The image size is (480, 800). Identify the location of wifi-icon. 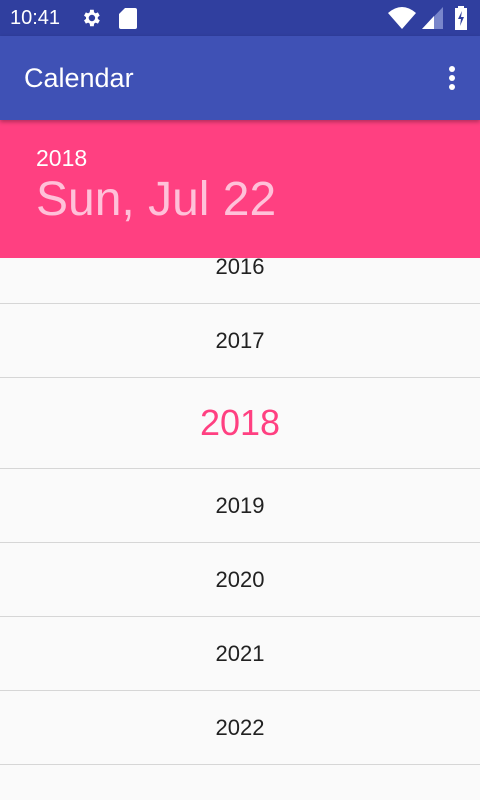
(402, 18).